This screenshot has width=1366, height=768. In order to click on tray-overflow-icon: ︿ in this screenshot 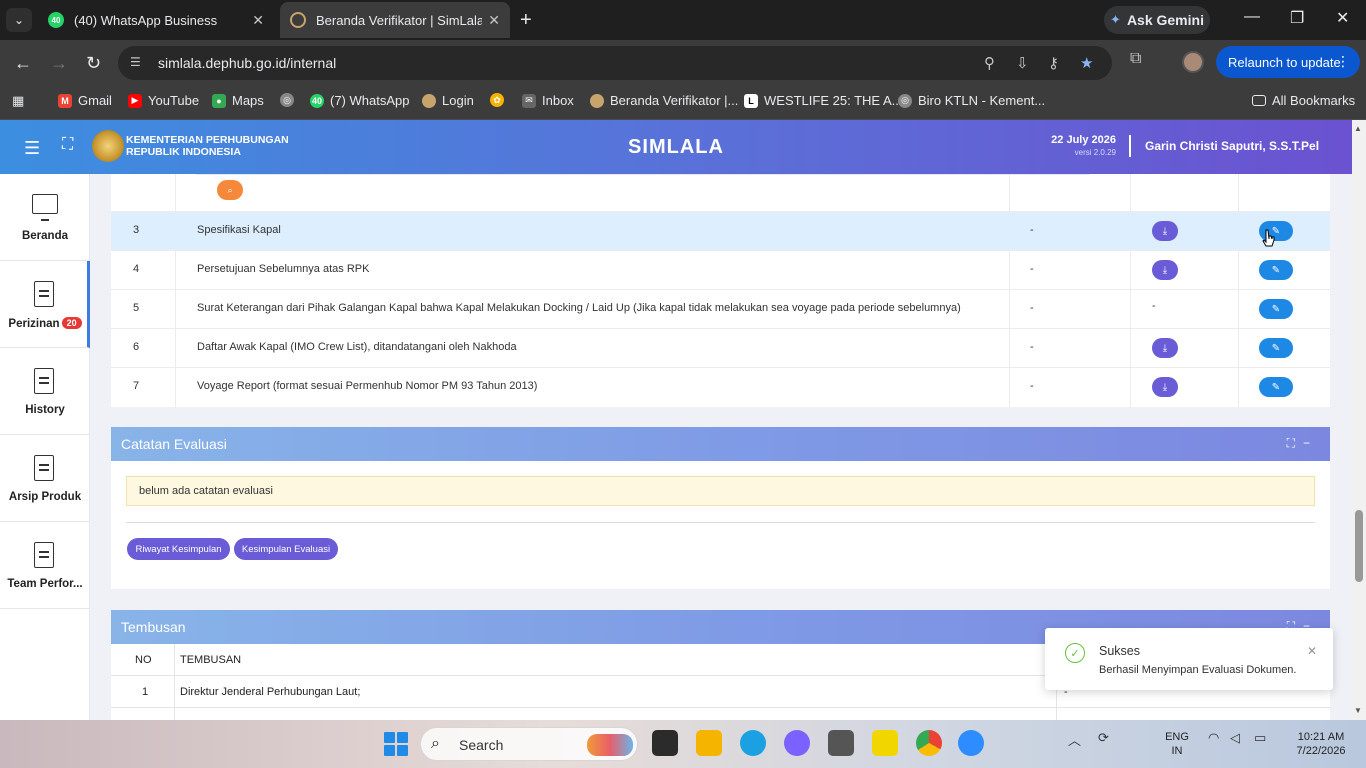, I will do `click(1074, 739)`.